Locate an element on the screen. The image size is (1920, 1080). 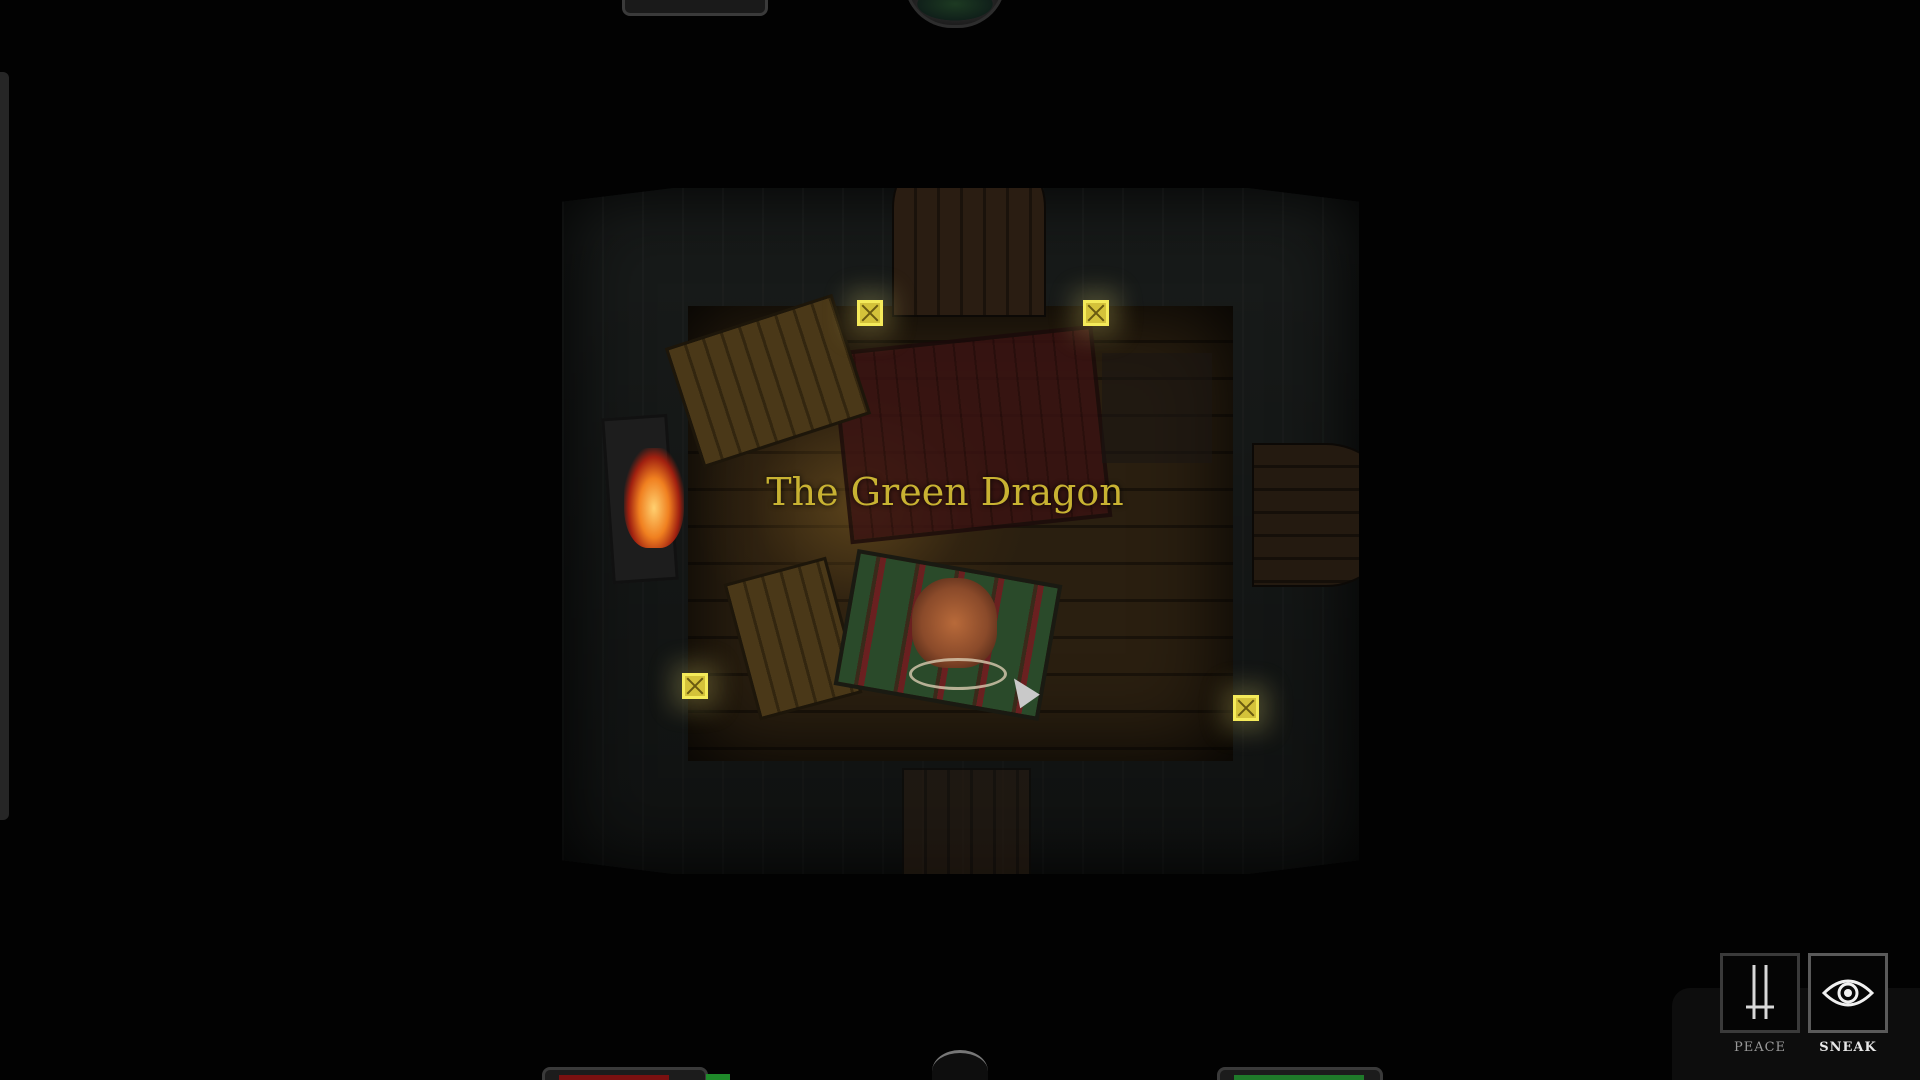
player-character is located at coordinates (954, 623).